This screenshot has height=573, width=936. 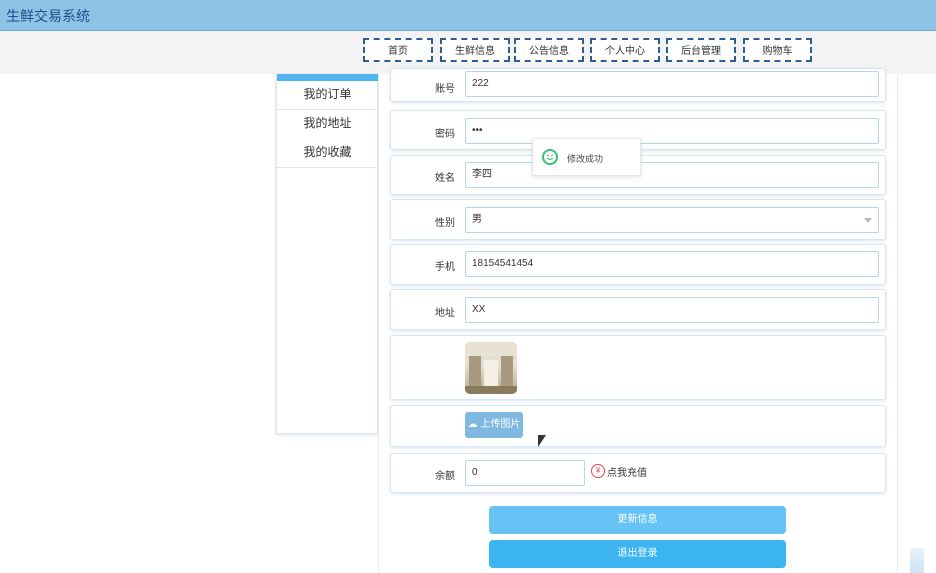 I want to click on name-input: 李四, so click(x=672, y=175).